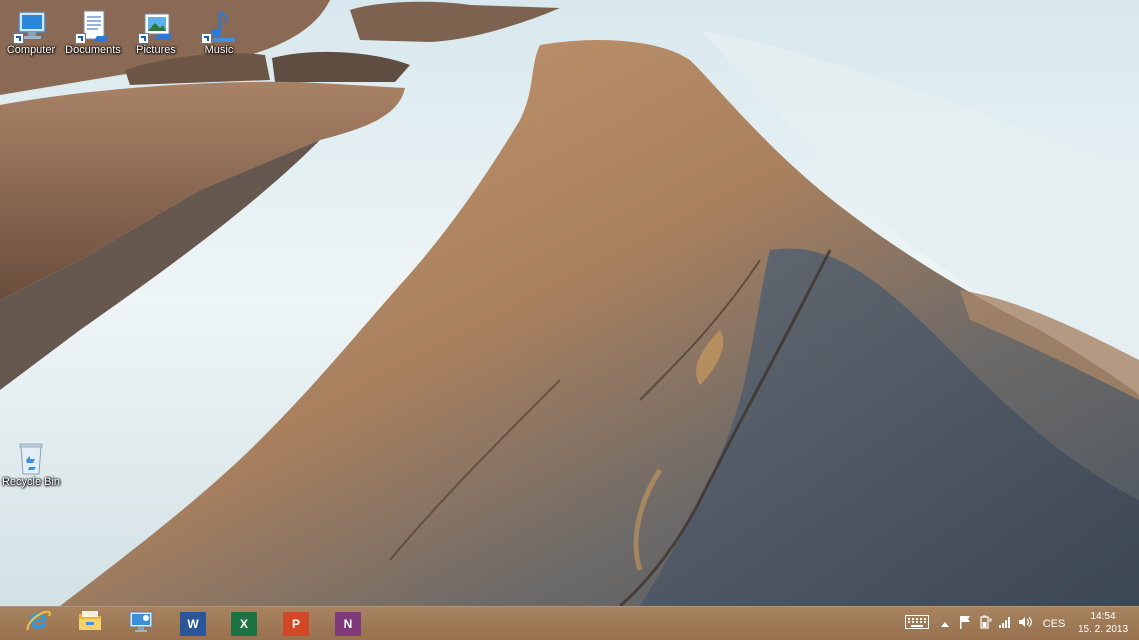 This screenshot has width=1139, height=640. I want to click on clock-date: 15. 2. 2013, so click(1103, 629).